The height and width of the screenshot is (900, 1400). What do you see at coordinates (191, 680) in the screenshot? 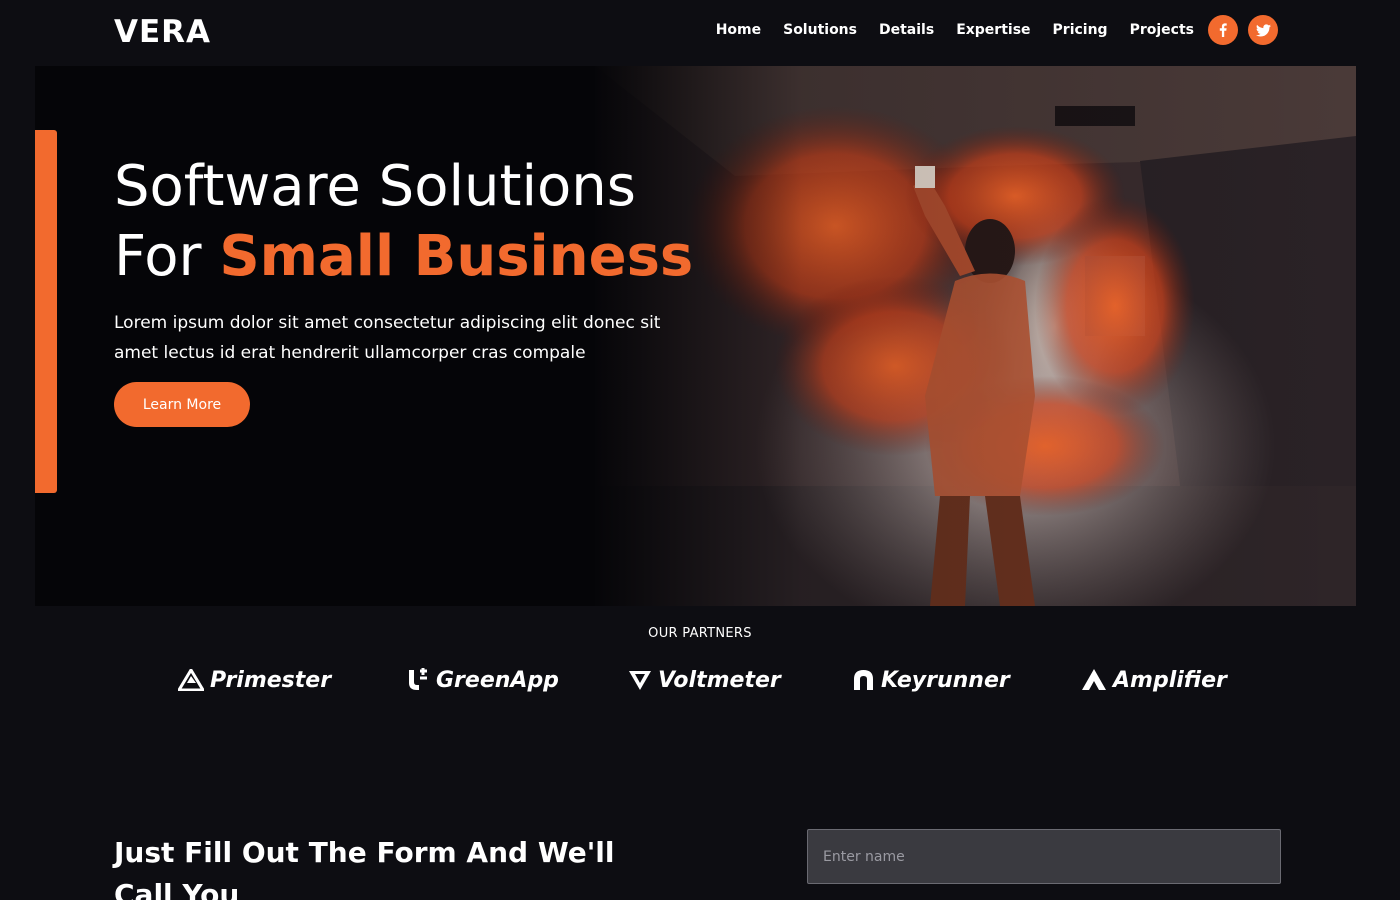
I see `primester-logo-icon` at bounding box center [191, 680].